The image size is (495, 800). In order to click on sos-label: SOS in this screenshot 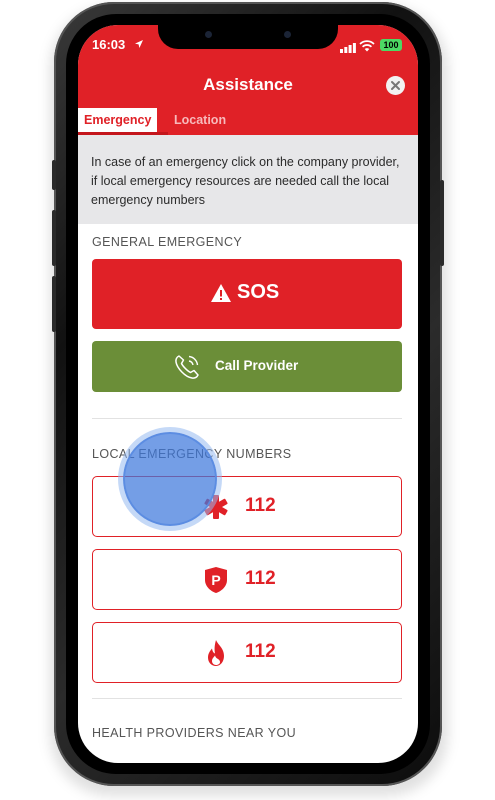, I will do `click(258, 292)`.